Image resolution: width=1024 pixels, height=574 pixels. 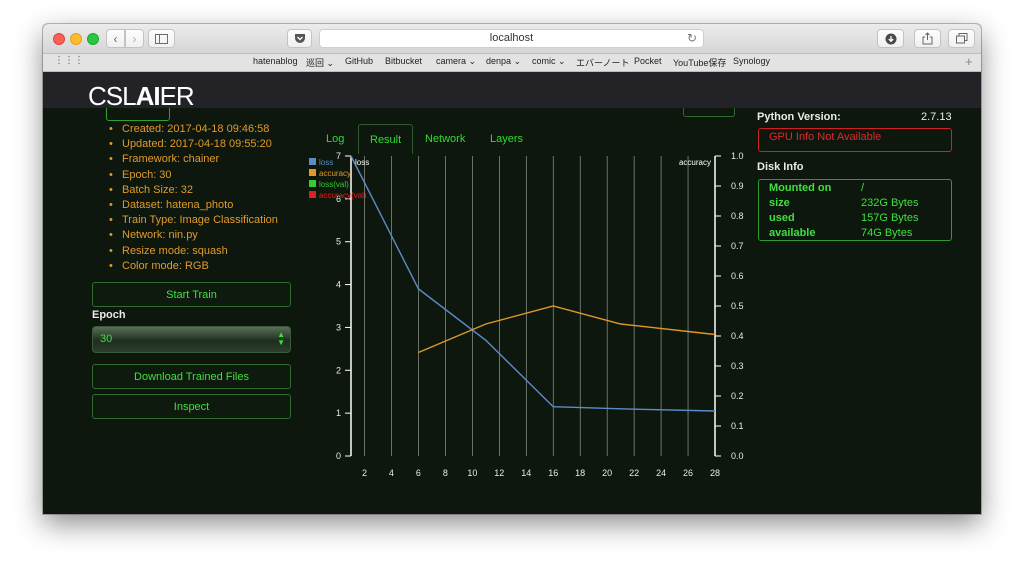 What do you see at coordinates (192, 205) in the screenshot?
I see `info-dataset: Dataset: hatena_photo` at bounding box center [192, 205].